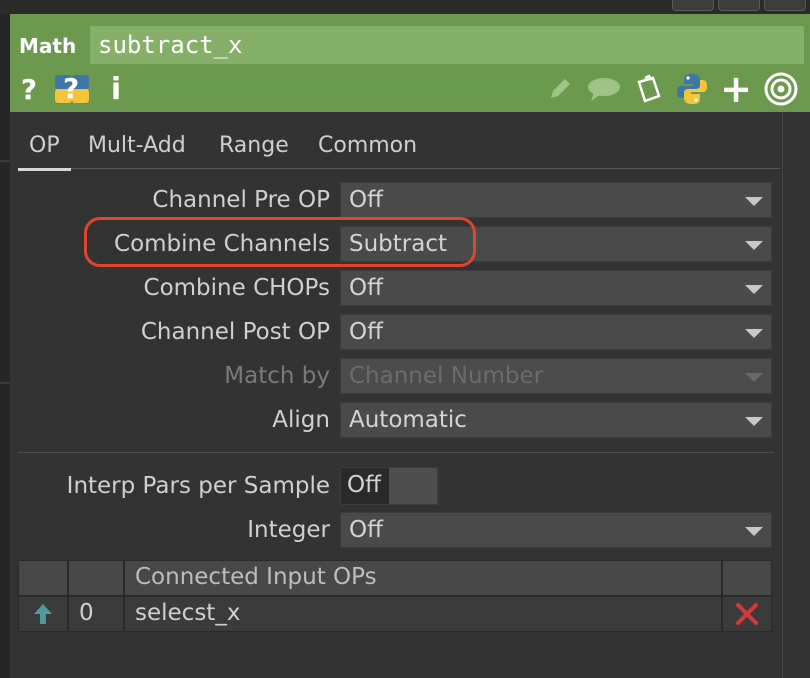  I want to click on info-icon-glyph: i, so click(116, 89).